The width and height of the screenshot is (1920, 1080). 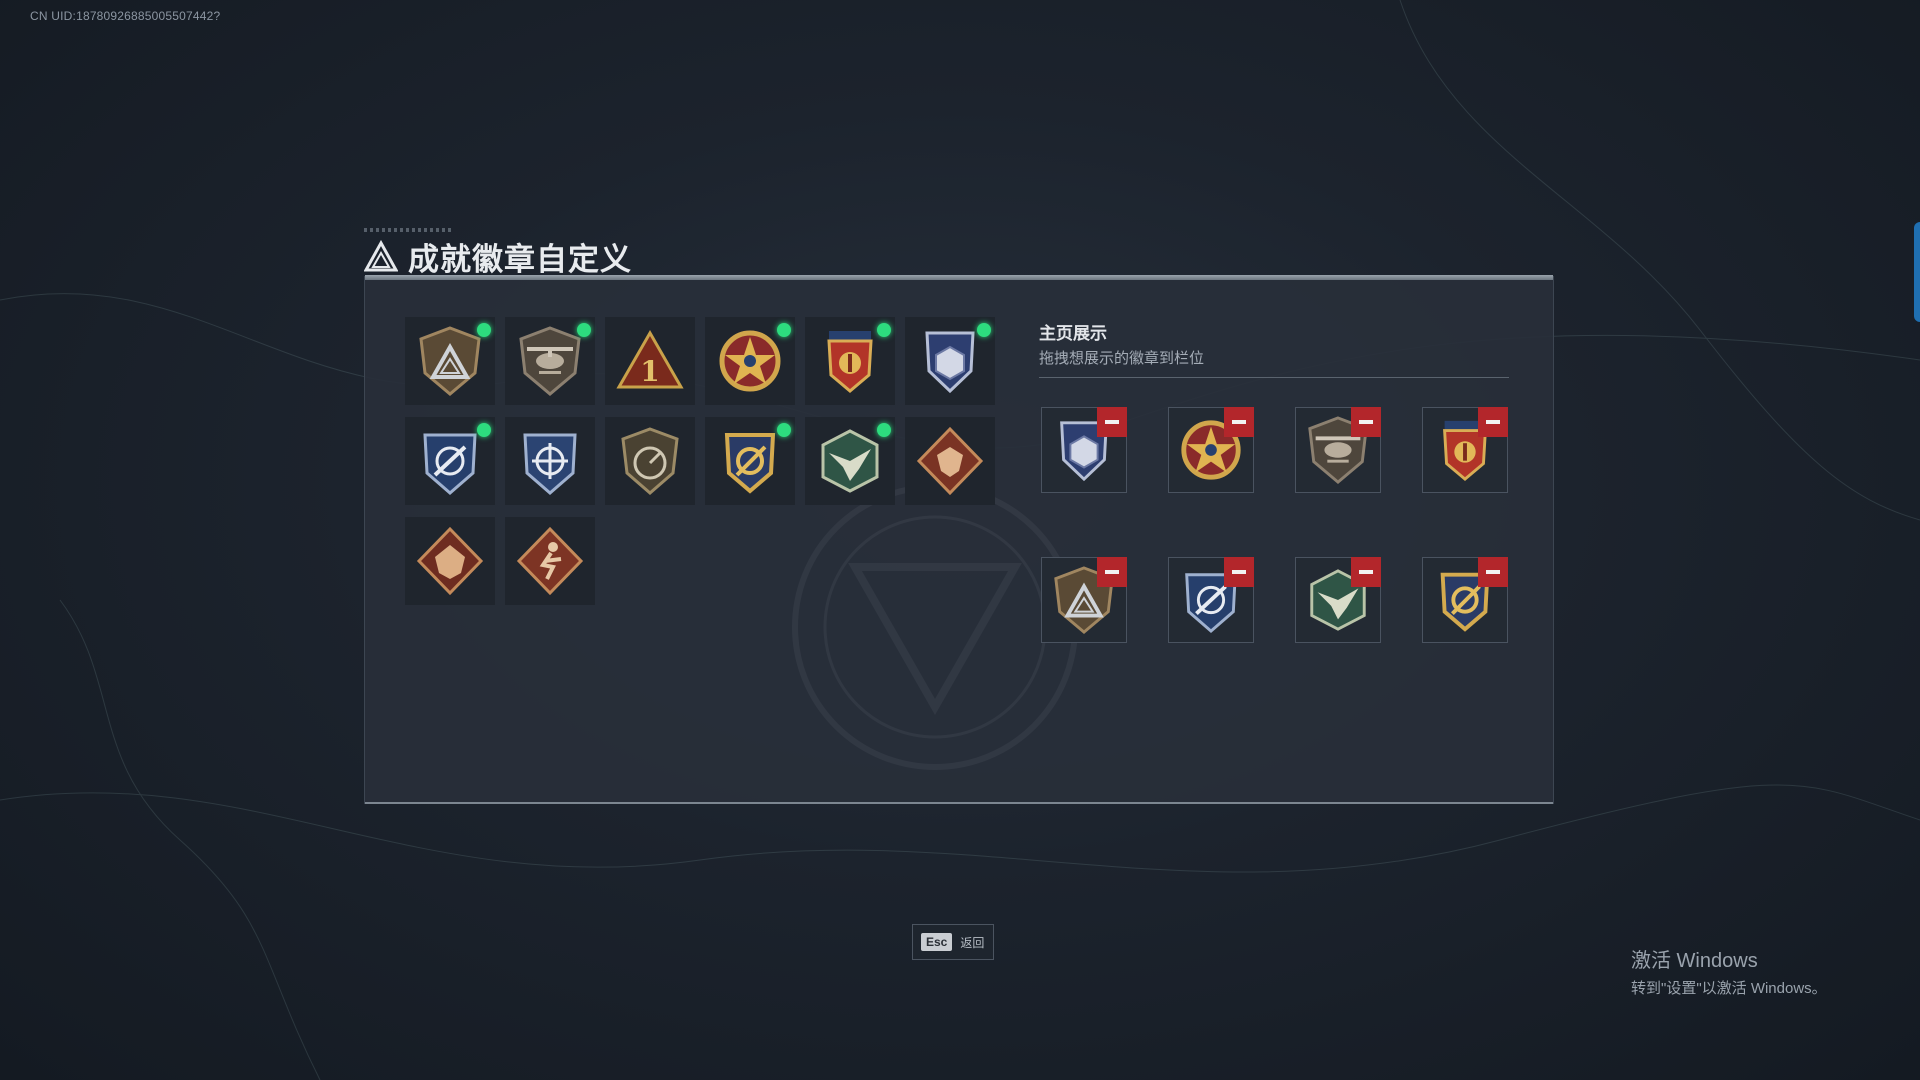 I want to click on back-button: Esc 返回, so click(x=953, y=942).